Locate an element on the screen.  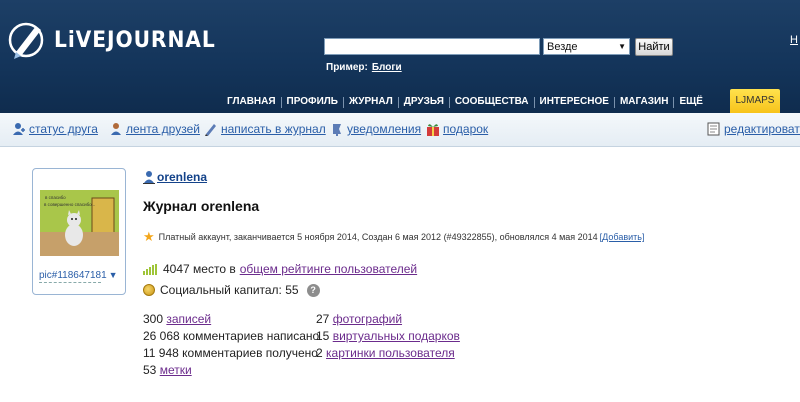
stat-count: 15 is located at coordinates (323, 336).